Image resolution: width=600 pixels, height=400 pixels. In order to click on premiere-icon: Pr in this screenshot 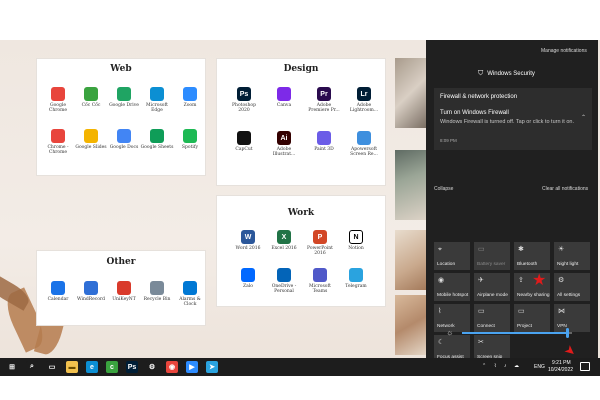, I will do `click(324, 94)`.